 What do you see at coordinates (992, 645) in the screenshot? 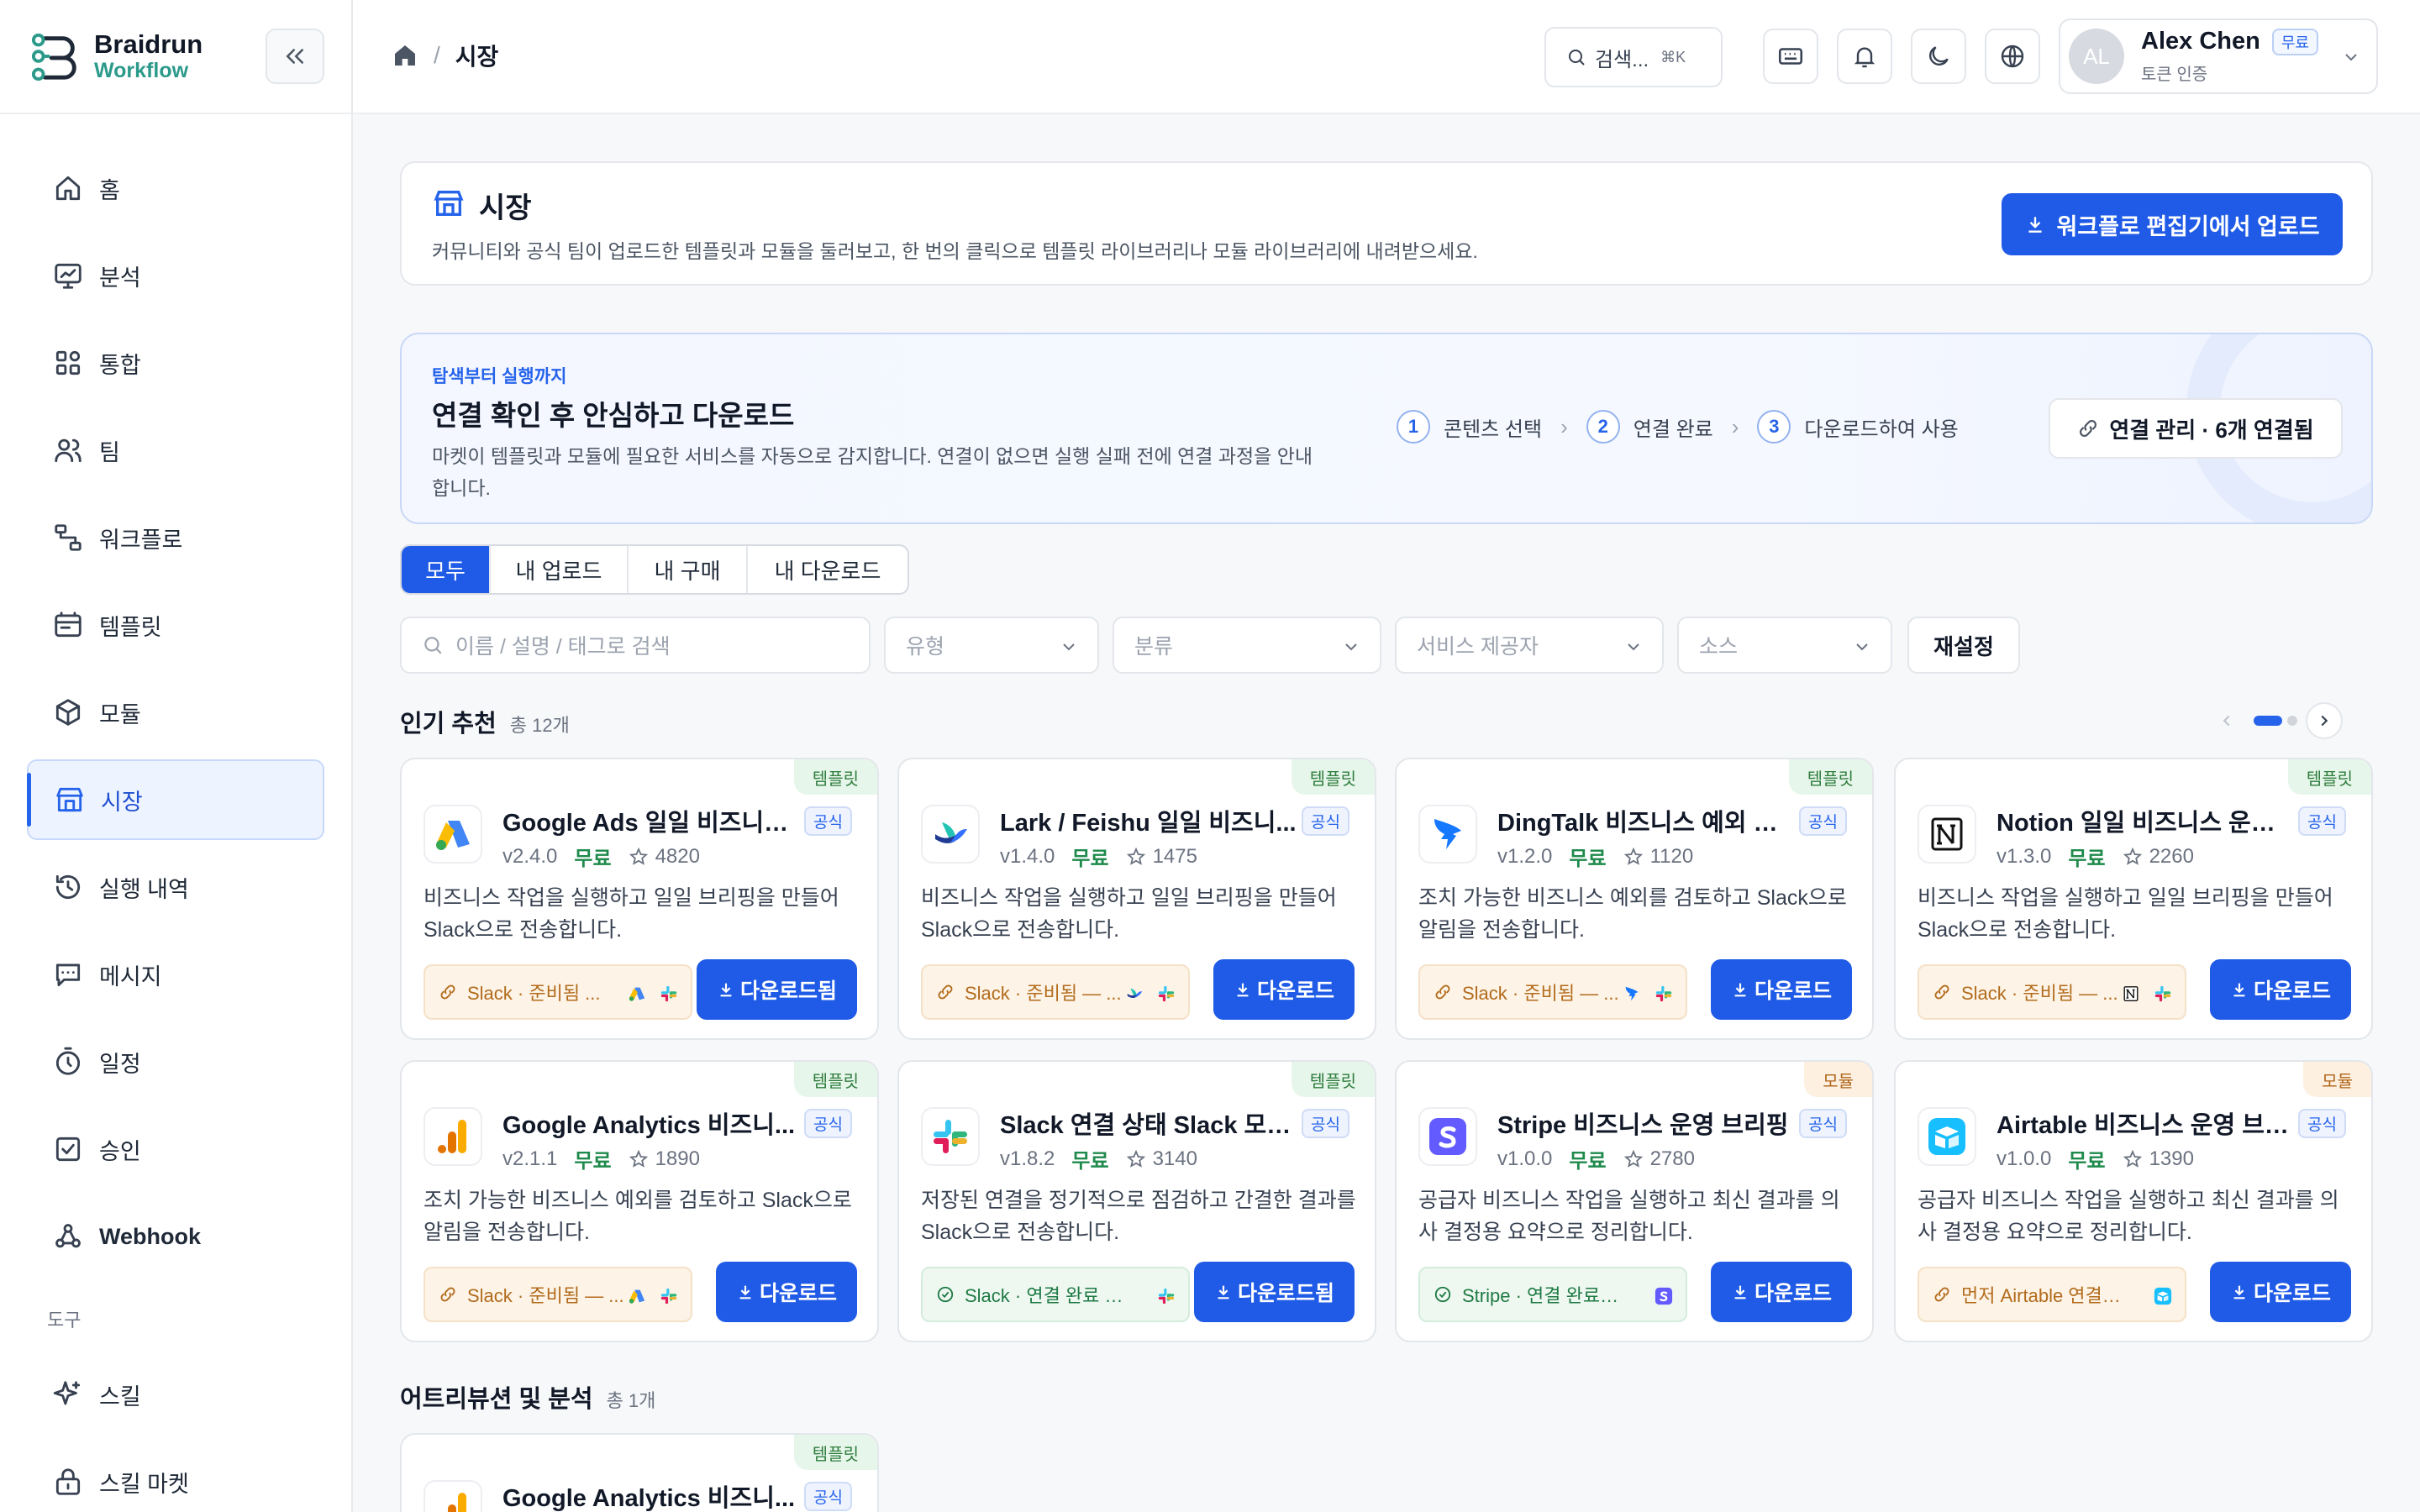
I see `type-select: 유형` at bounding box center [992, 645].